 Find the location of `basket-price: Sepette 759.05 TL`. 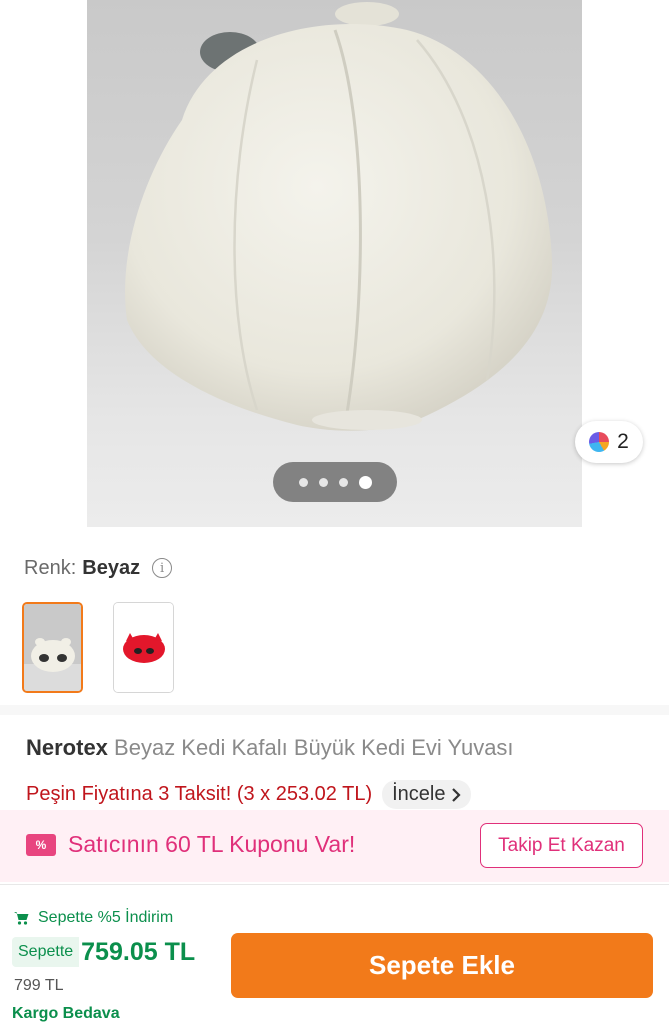

basket-price: Sepette 759.05 TL is located at coordinates (103, 952).